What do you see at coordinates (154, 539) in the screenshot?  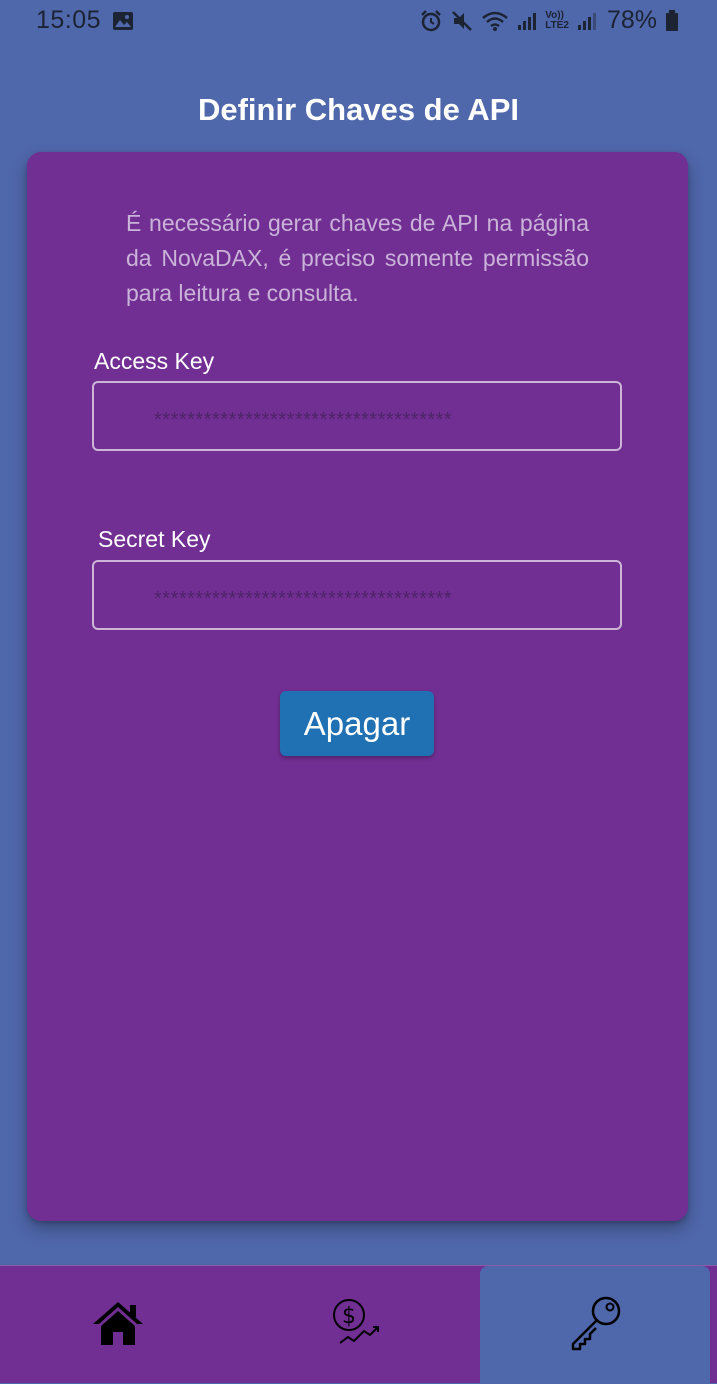 I see `secret-key-label: Secret Key` at bounding box center [154, 539].